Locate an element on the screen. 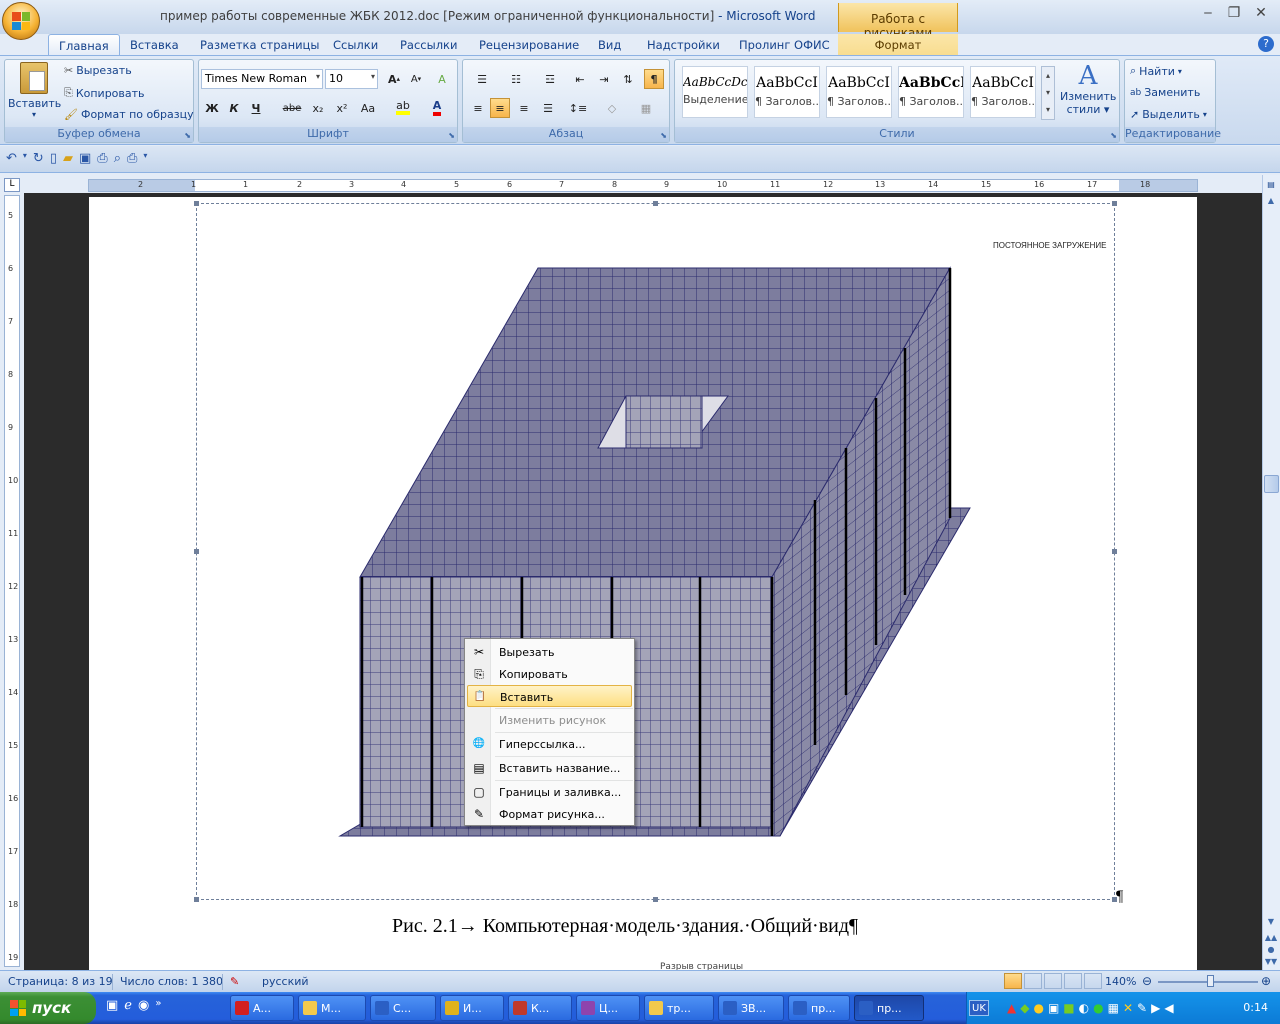 Image resolution: width=1280 pixels, height=1024 pixels. office-button is located at coordinates (21, 21).